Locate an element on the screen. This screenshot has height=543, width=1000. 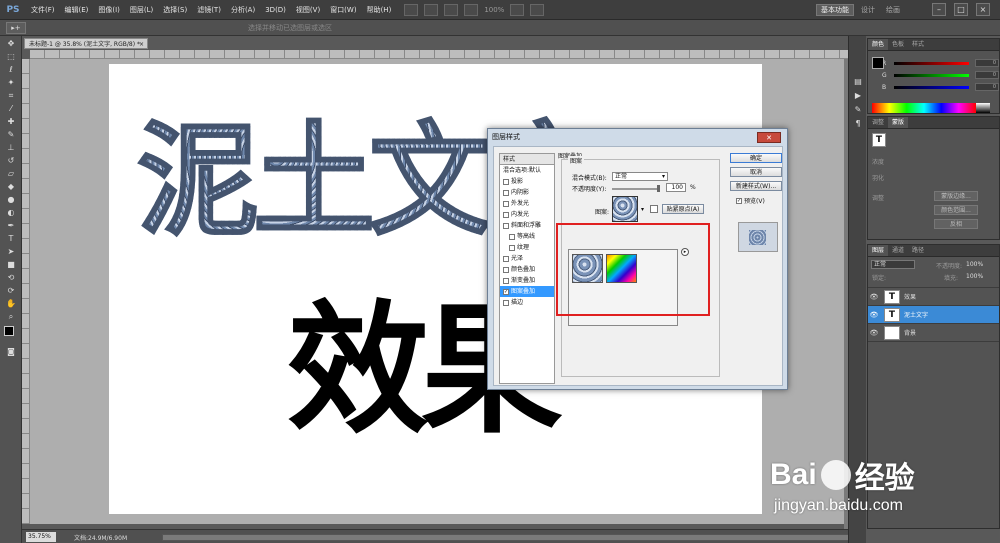
tab-adjustments: 调整 is located at coordinates (878, 122).